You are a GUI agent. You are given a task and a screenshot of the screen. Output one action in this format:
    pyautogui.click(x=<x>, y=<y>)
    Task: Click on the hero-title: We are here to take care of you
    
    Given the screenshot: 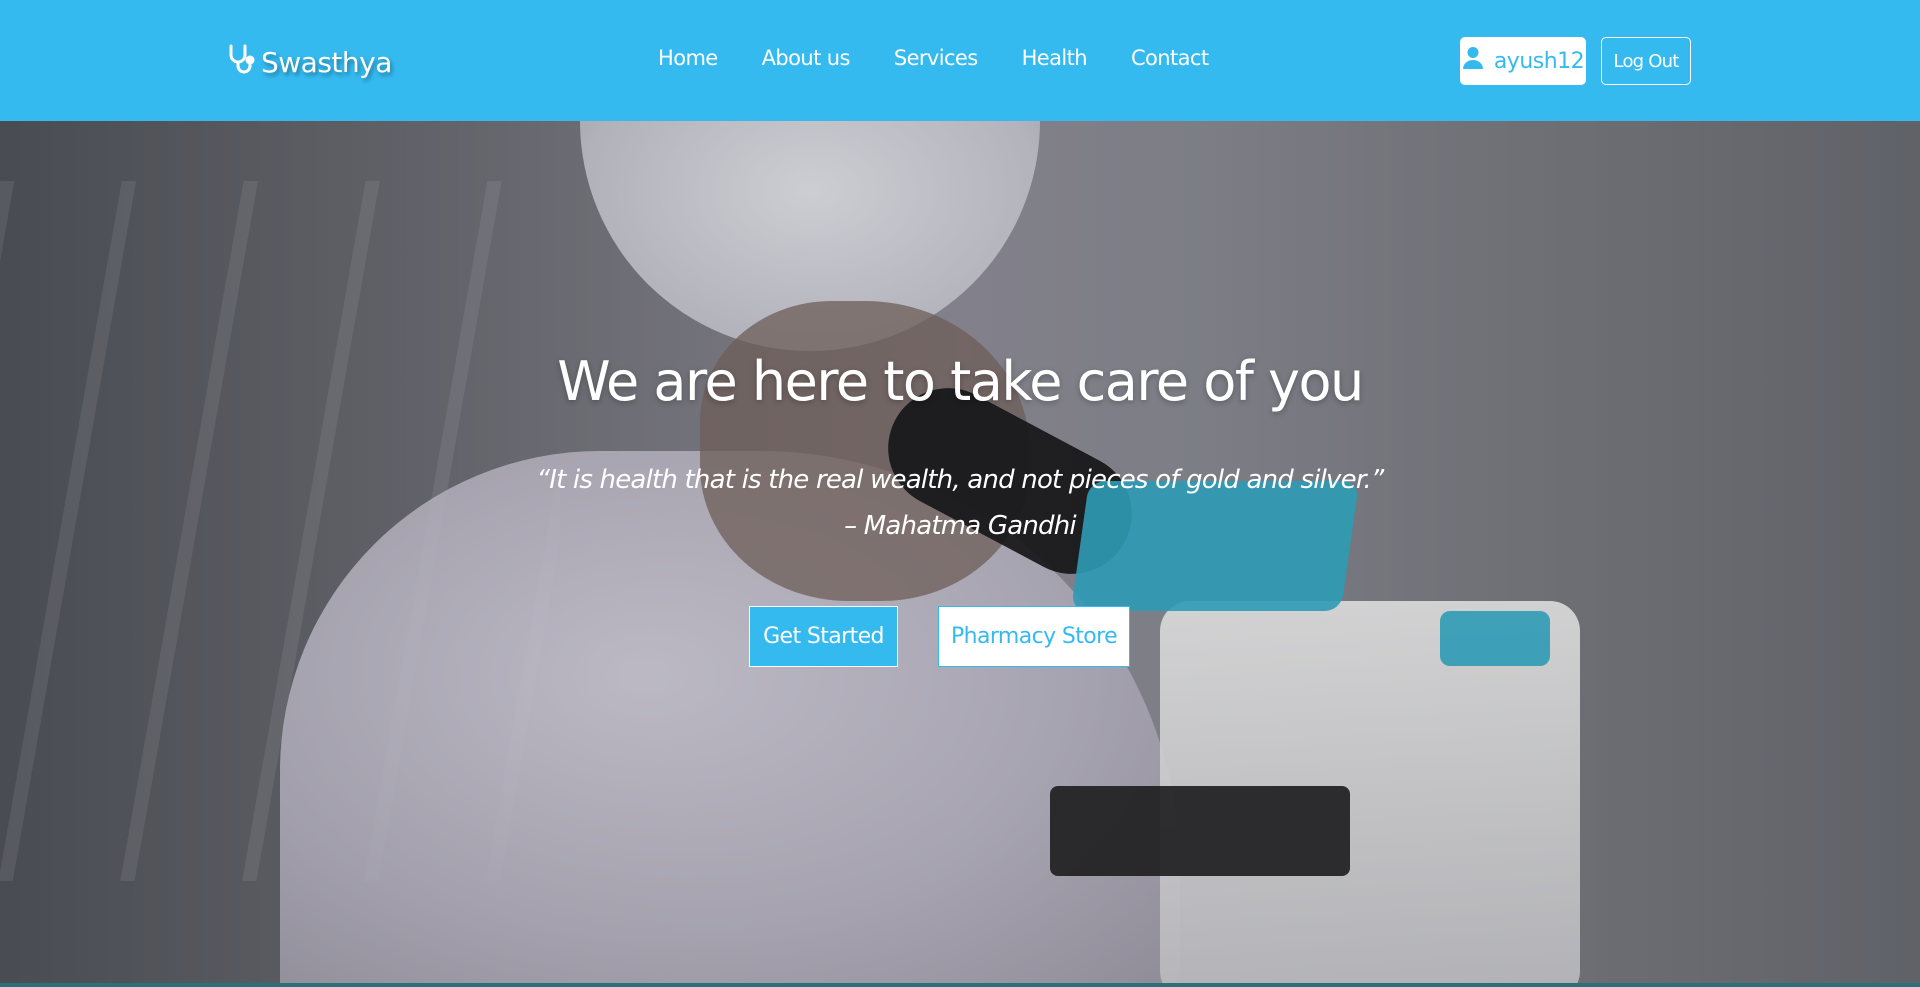 What is the action you would take?
    pyautogui.click(x=960, y=381)
    